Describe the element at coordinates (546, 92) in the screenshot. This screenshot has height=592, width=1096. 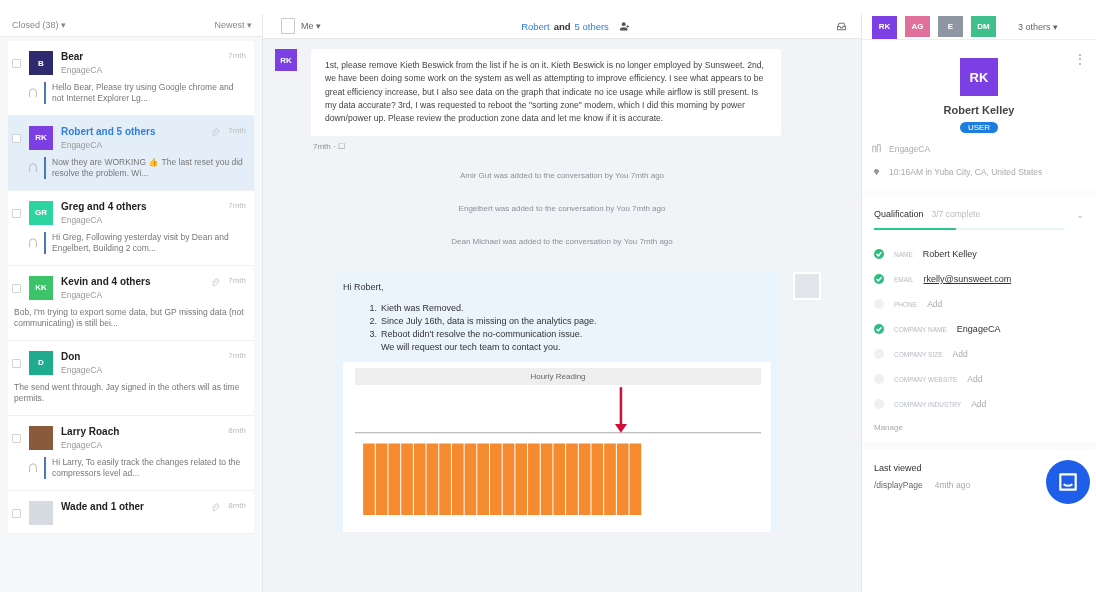
I see `message-bubble: 1st, please remove Kieth Beswick from the list if he is on it. Kieth Beswick is no longer employed by Sunsweet. 2nd, we have been doing some work on the system as well as attempting to improve efficiency. I see what appears to be great efficiency increase, but I also see data on the graph that indicate no ice usage while airflow is still present. Is my data accurate? 3rd, I was requested to reboot the "sorting zone" modem, which I did this morning by power down/power up. Please review the production zone data and let me know if it is accurate.` at that location.